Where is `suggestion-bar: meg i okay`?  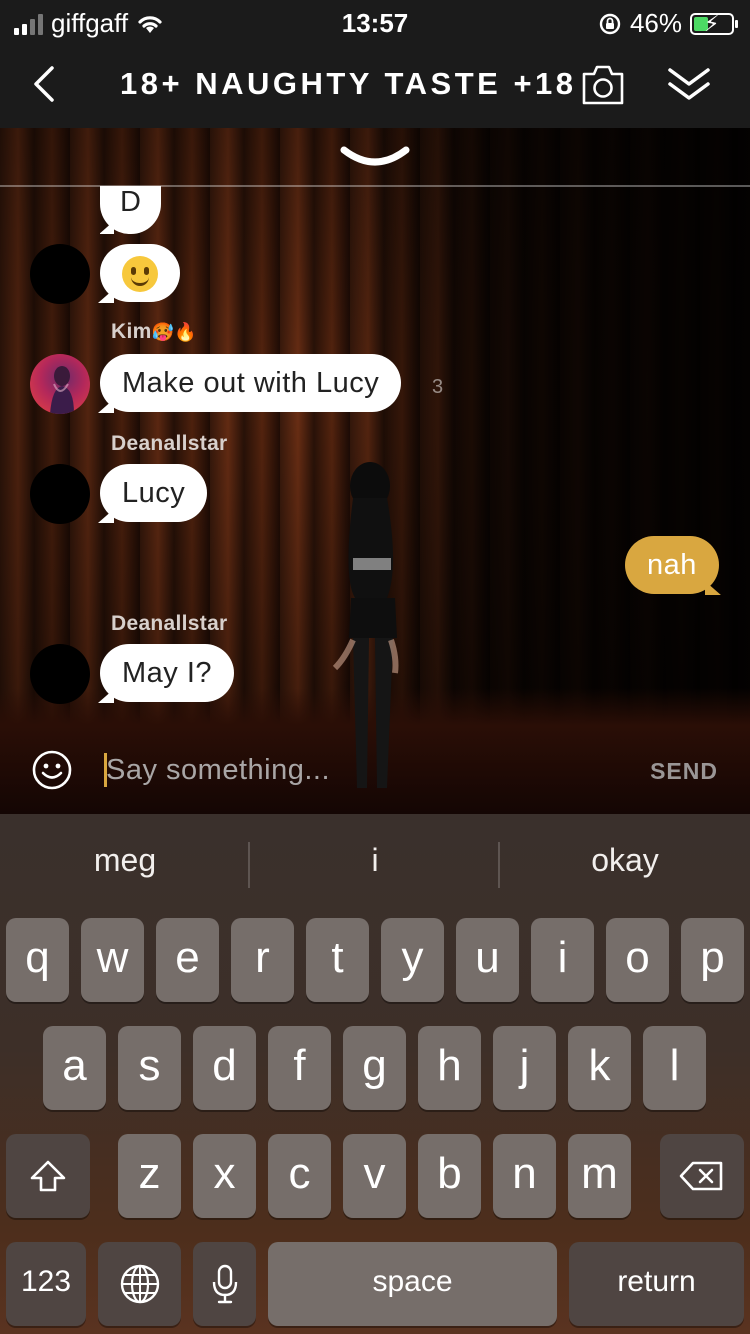 suggestion-bar: meg i okay is located at coordinates (375, 864).